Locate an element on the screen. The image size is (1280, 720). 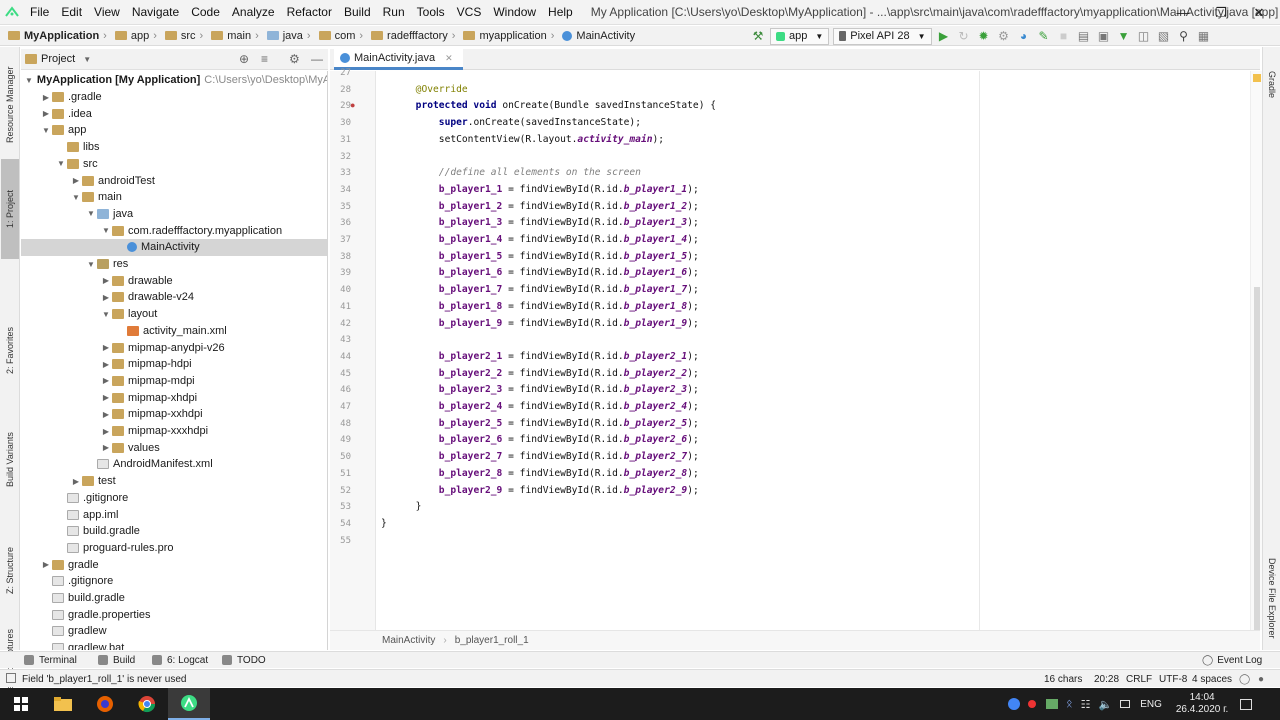
locate-icon: ⊕ is located at coordinates (244, 59).